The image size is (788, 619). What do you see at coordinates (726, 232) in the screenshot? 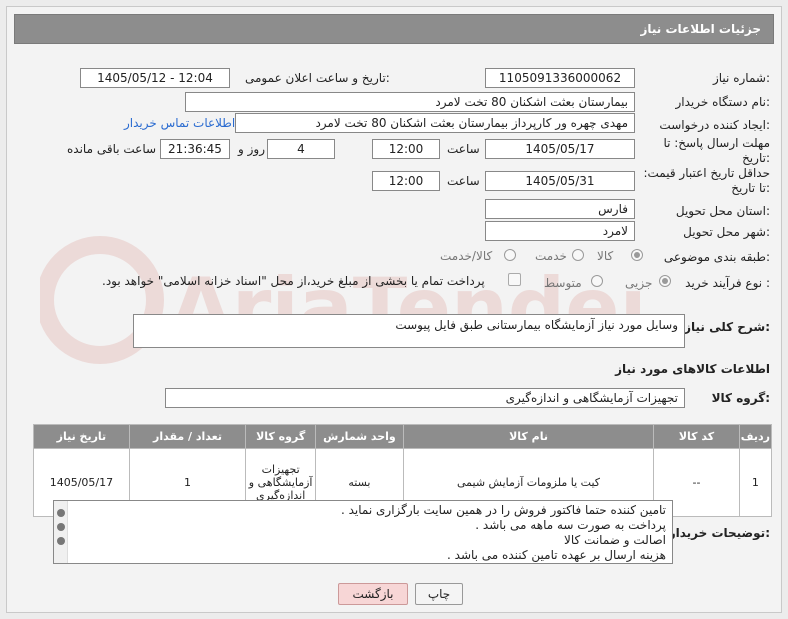
I see `city-label: شهر محل تحویل:` at bounding box center [726, 232].